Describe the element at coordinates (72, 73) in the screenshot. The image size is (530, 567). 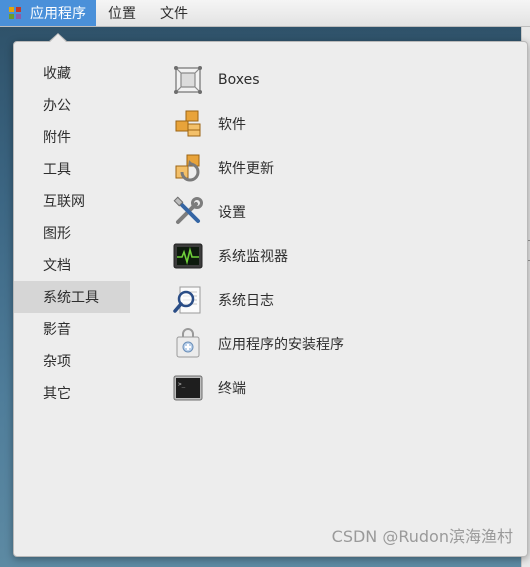
I see `category-favorites: 收藏` at that location.